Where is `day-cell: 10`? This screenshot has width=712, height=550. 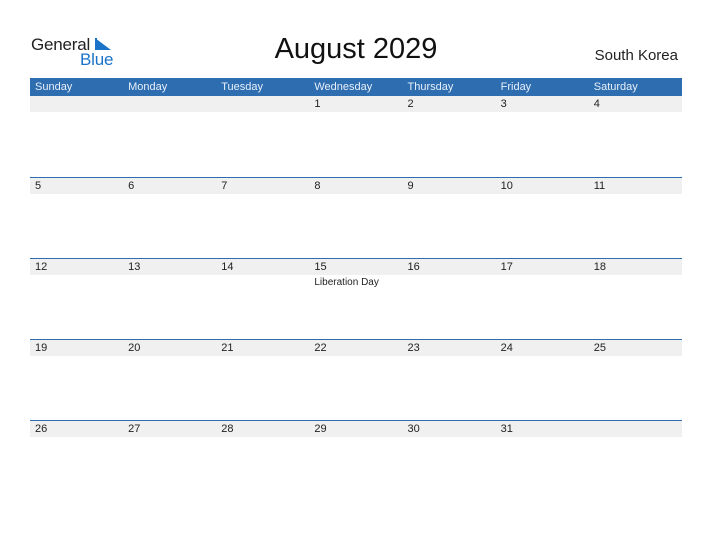
day-cell: 10 is located at coordinates (542, 218).